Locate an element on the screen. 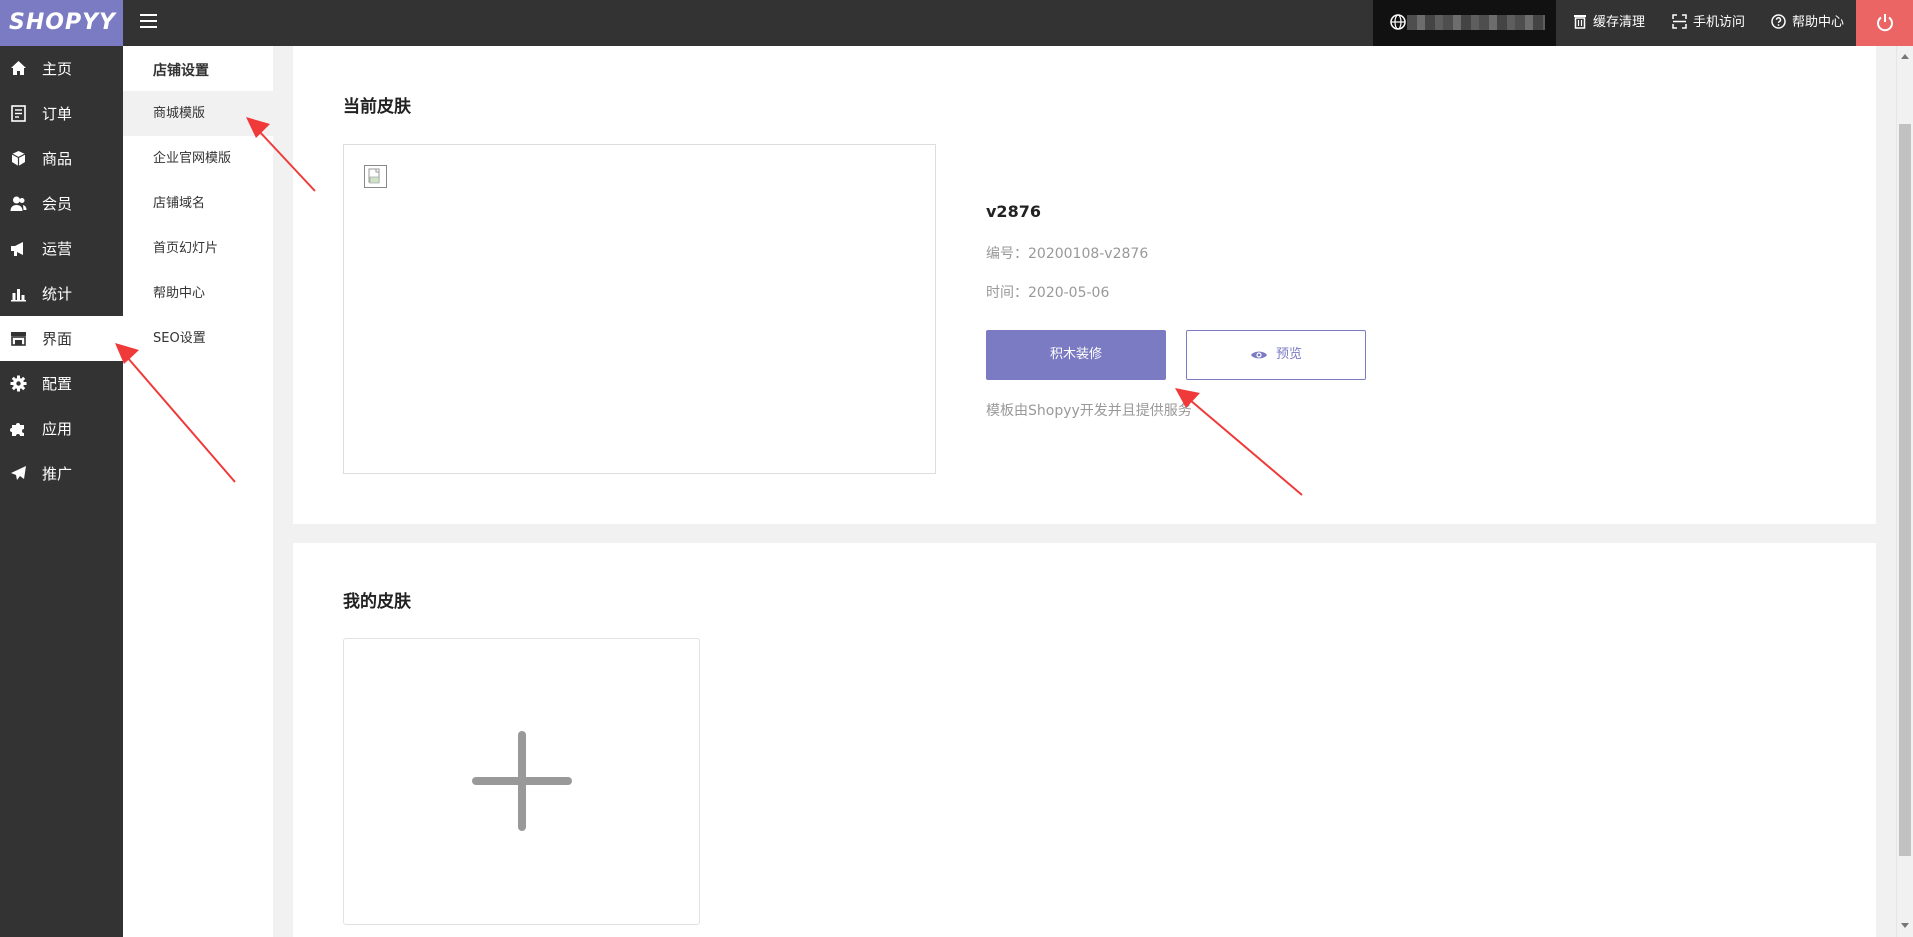  preview-button: 预览 is located at coordinates (1276, 355).